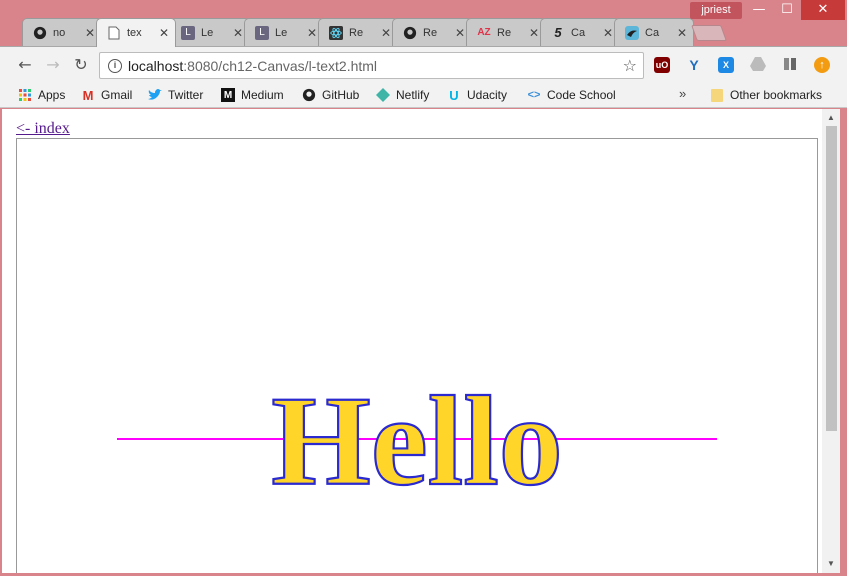 This screenshot has width=847, height=576. What do you see at coordinates (155, 95) in the screenshot?
I see `twitter-icon` at bounding box center [155, 95].